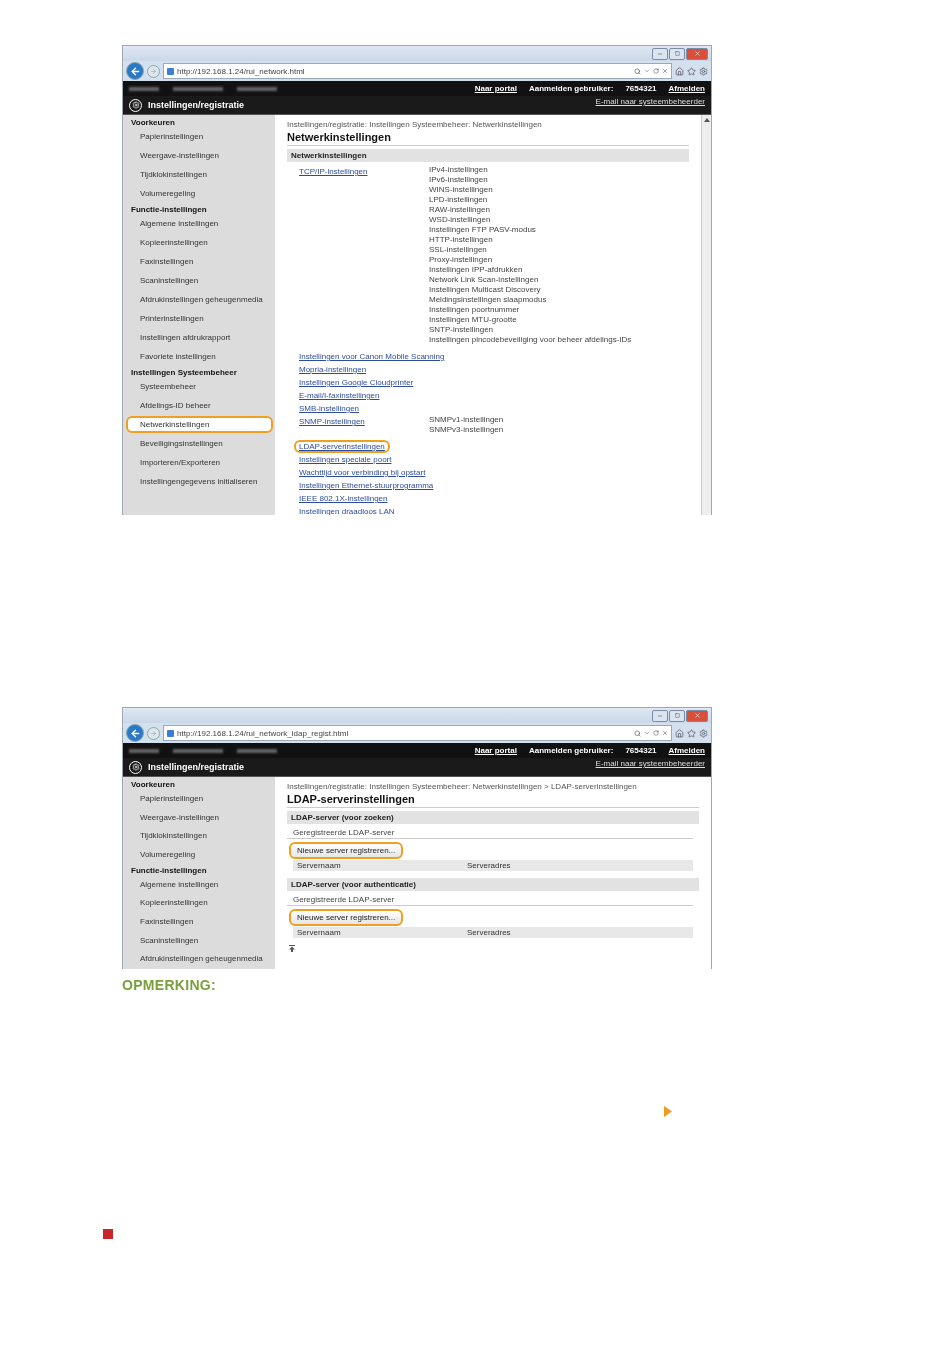  Describe the element at coordinates (199, 337) in the screenshot. I see `sidebar-item: Instellingen afdrukrapport` at that location.